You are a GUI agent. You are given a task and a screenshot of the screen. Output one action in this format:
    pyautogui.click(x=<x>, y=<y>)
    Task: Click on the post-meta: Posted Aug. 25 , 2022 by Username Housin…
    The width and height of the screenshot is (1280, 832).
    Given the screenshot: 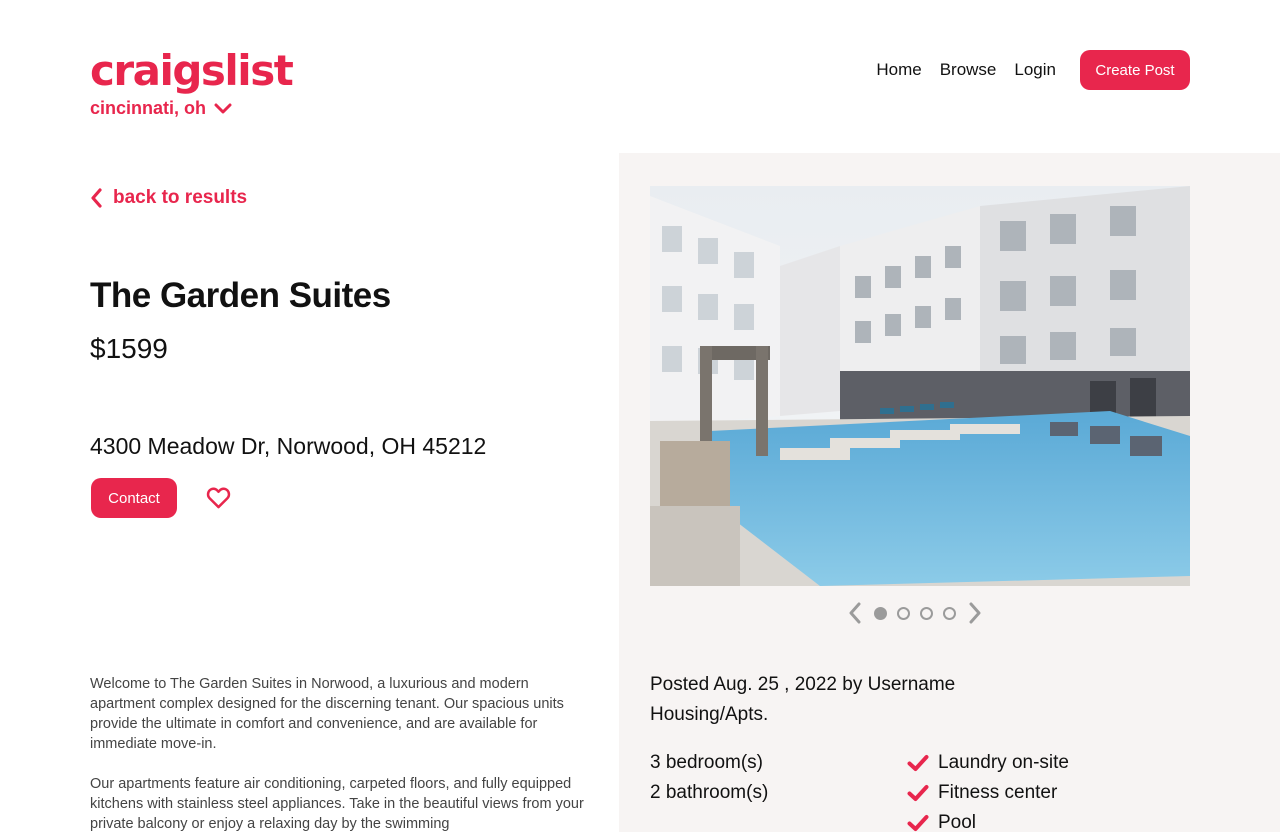 What is the action you would take?
    pyautogui.click(x=802, y=700)
    